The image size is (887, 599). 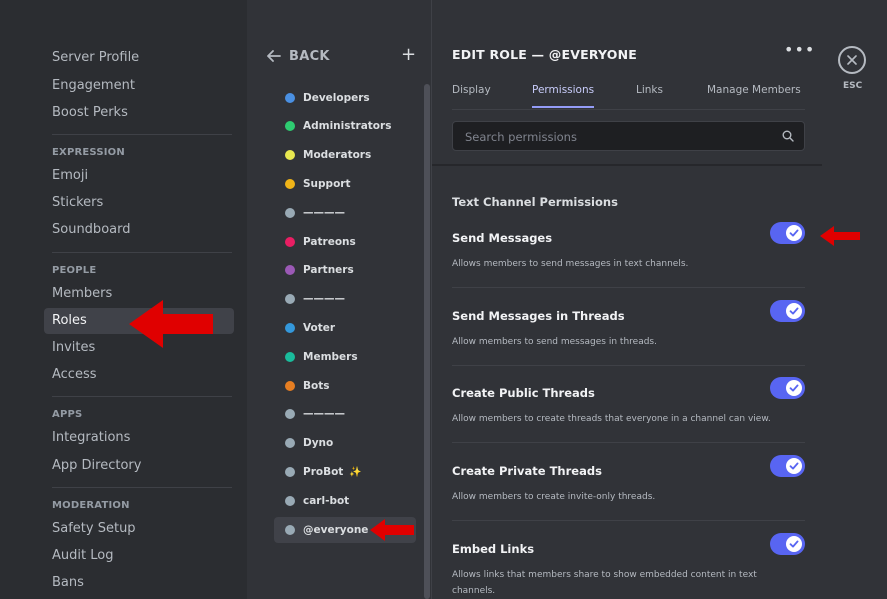 I want to click on role-item: Moderators, so click(x=345, y=155).